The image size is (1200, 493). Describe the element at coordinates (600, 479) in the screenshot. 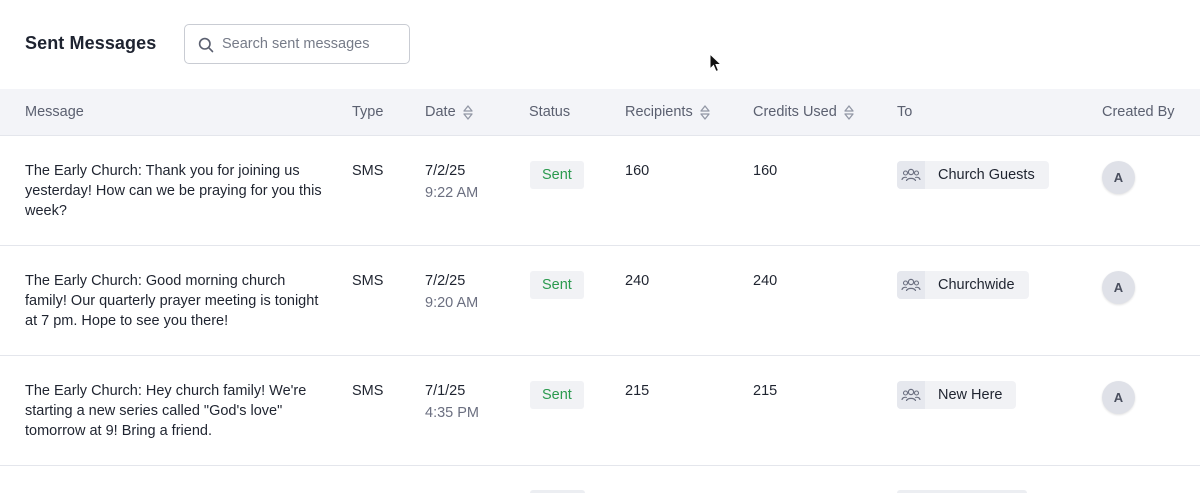

I see `table-row-partial` at that location.